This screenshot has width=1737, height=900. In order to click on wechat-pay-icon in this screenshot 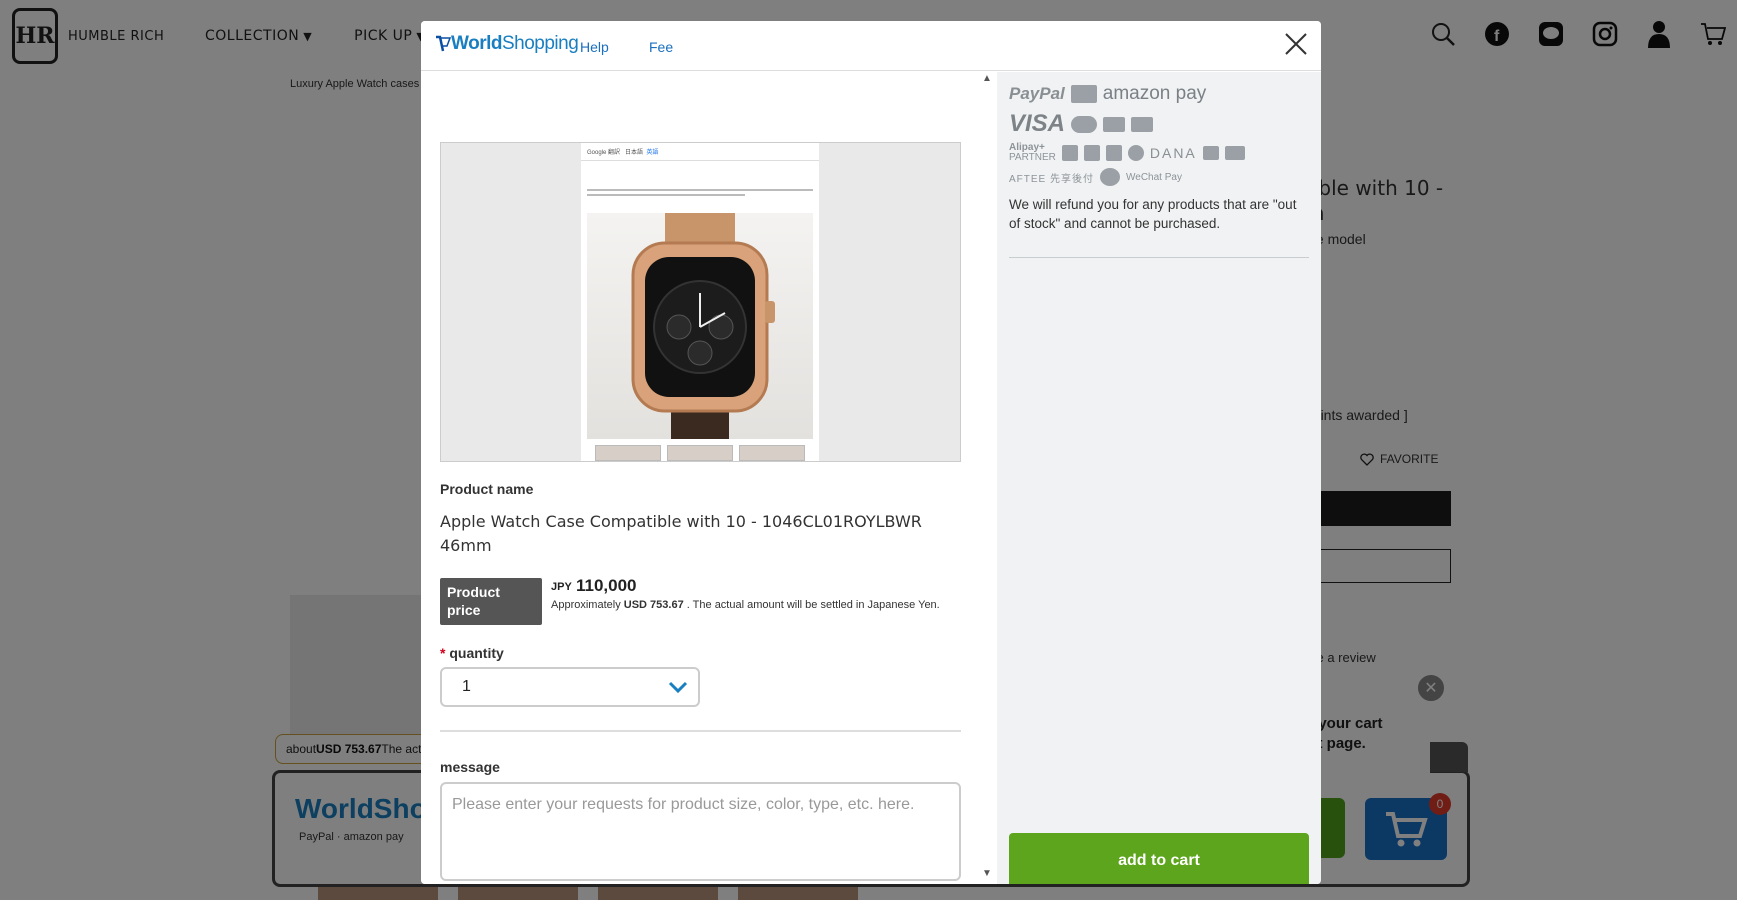, I will do `click(1110, 177)`.